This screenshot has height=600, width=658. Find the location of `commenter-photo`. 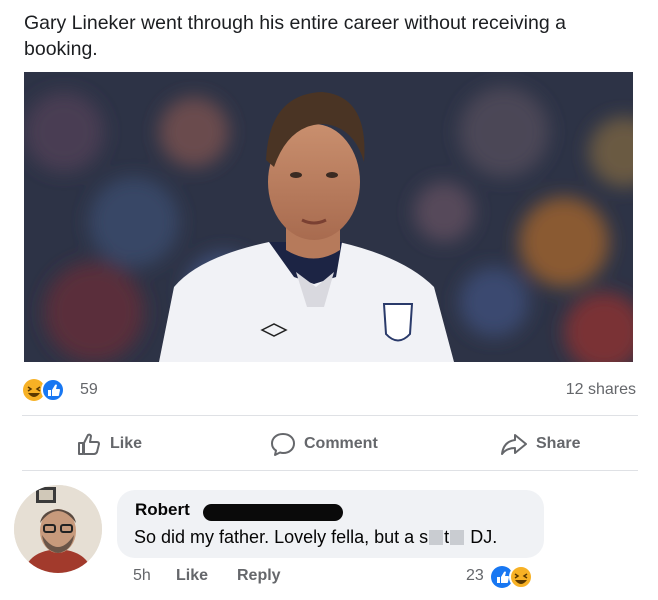

commenter-photo is located at coordinates (58, 529).